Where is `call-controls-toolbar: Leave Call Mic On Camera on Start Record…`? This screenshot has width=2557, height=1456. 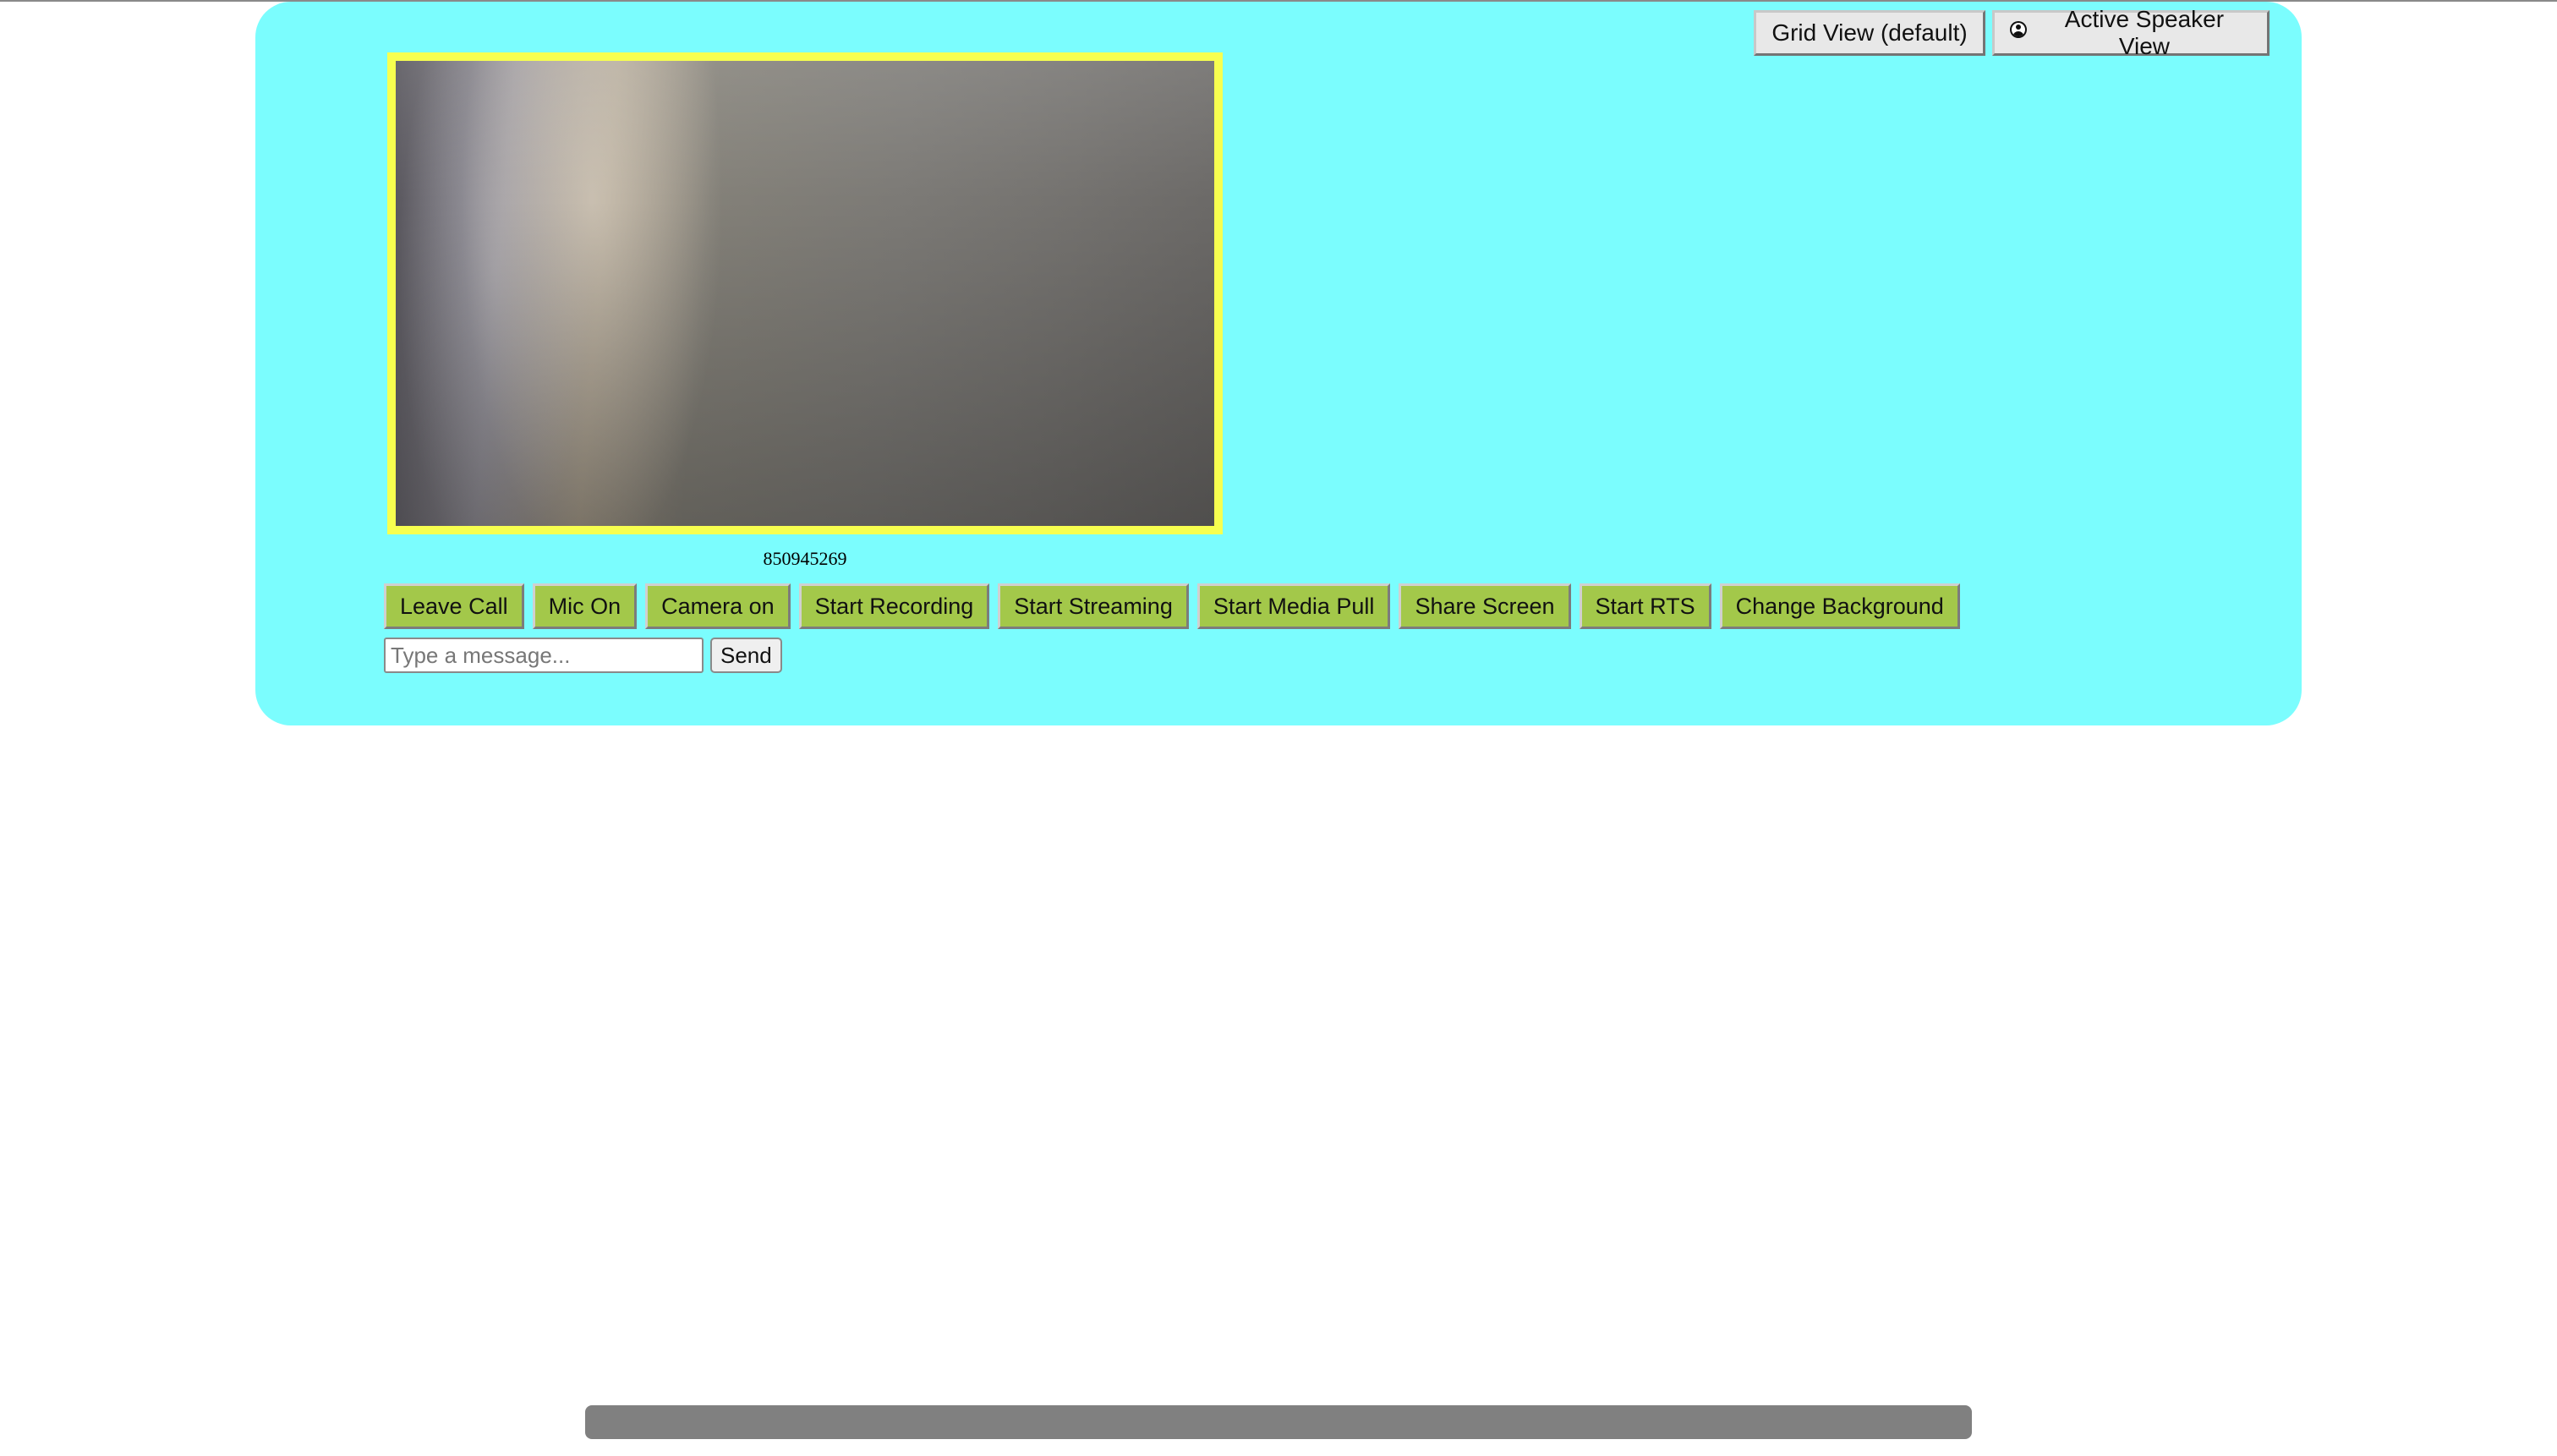 call-controls-toolbar: Leave Call Mic On Camera on Start Record… is located at coordinates (1172, 606).